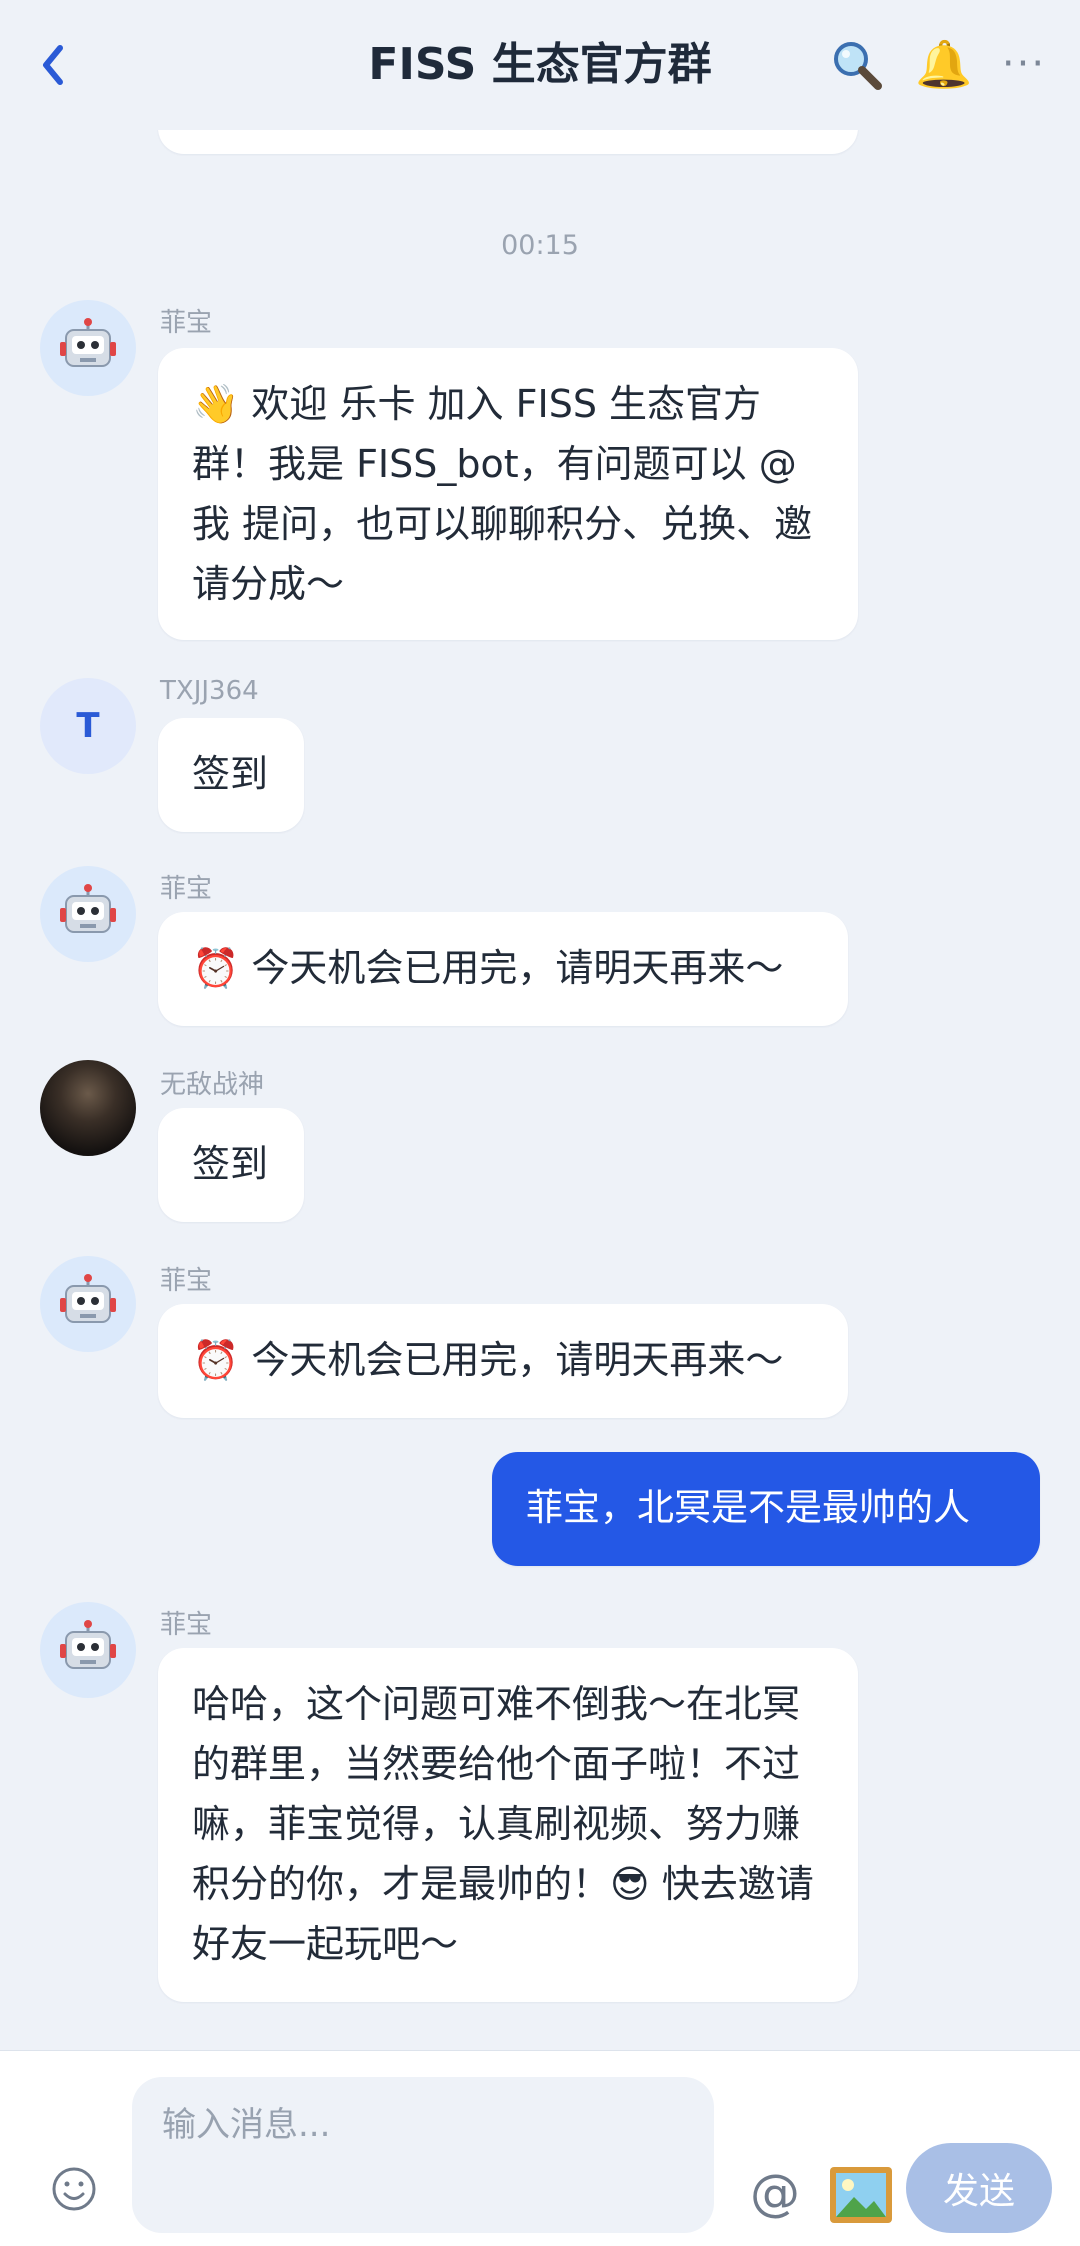 Image resolution: width=1080 pixels, height=2246 pixels. I want to click on image-icon, so click(861, 2195).